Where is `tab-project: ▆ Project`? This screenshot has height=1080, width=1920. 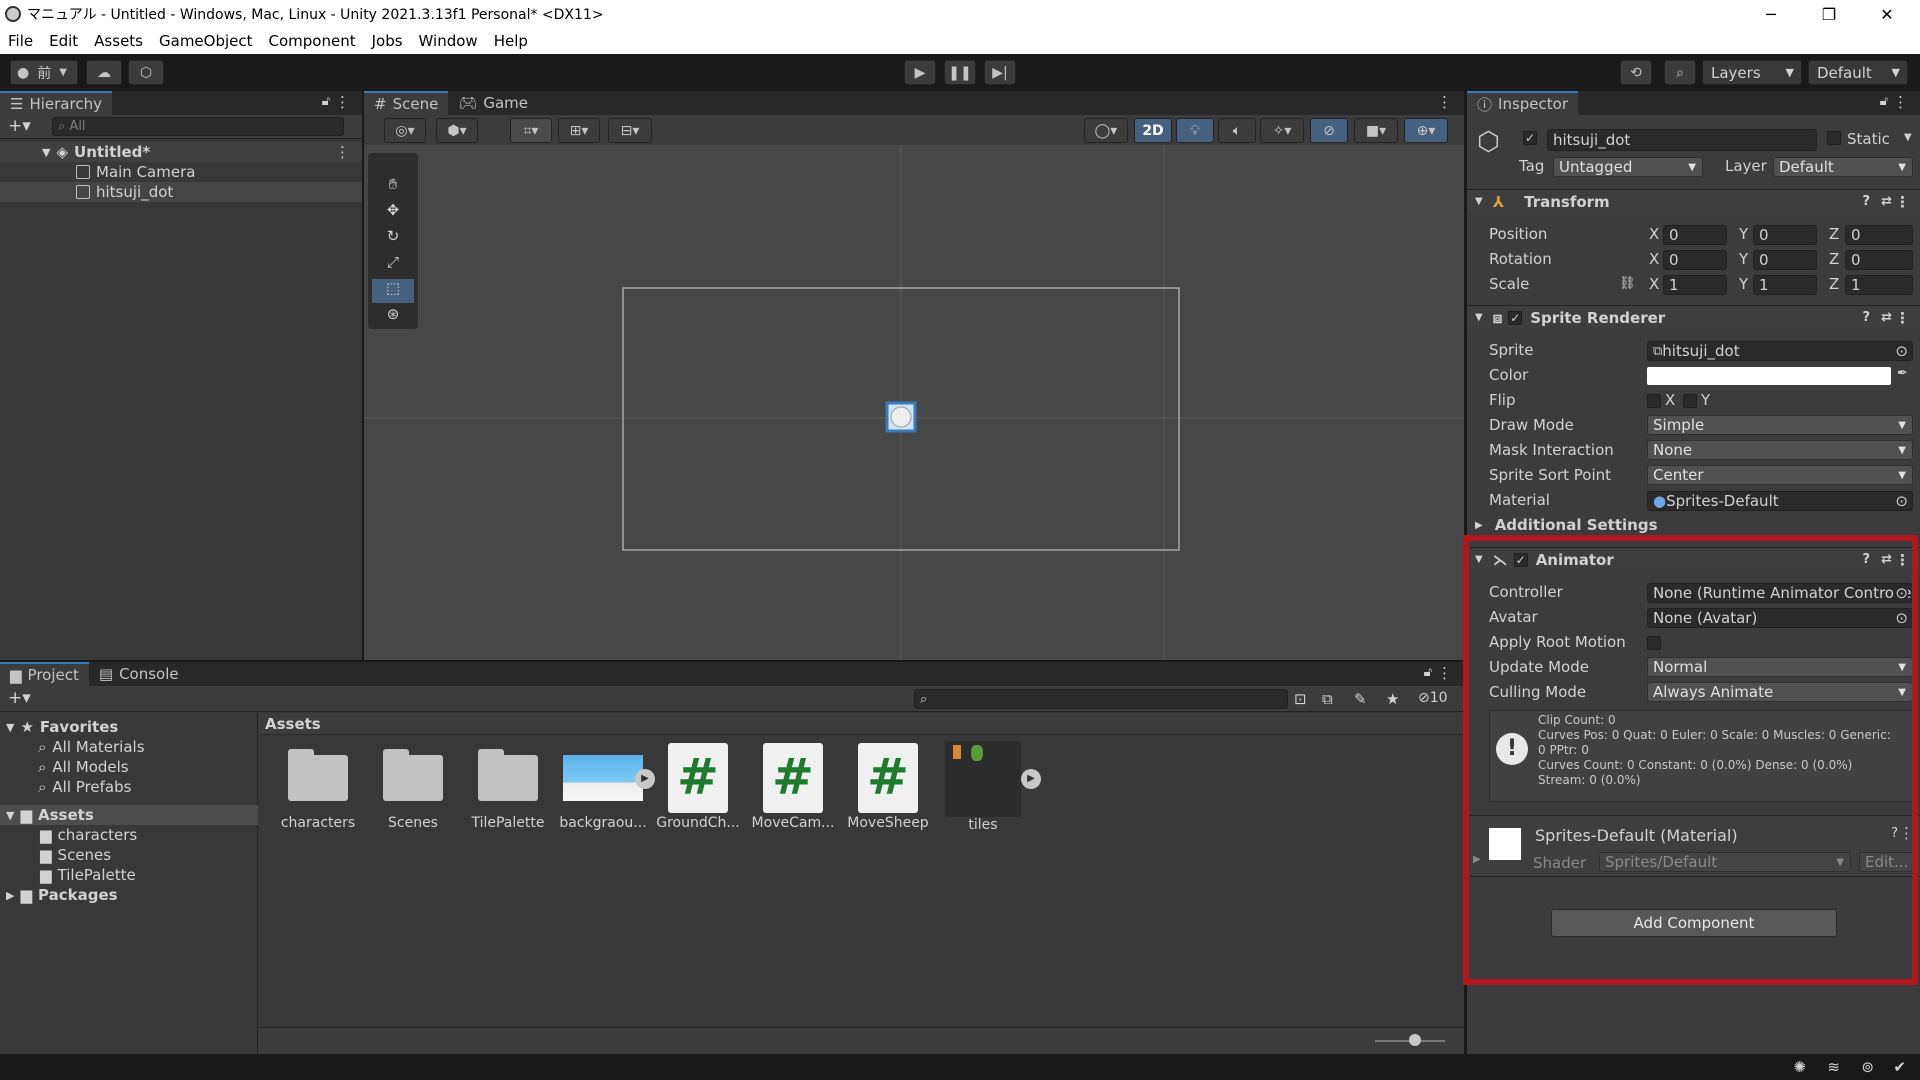
tab-project: ▆ Project is located at coordinates (44, 674).